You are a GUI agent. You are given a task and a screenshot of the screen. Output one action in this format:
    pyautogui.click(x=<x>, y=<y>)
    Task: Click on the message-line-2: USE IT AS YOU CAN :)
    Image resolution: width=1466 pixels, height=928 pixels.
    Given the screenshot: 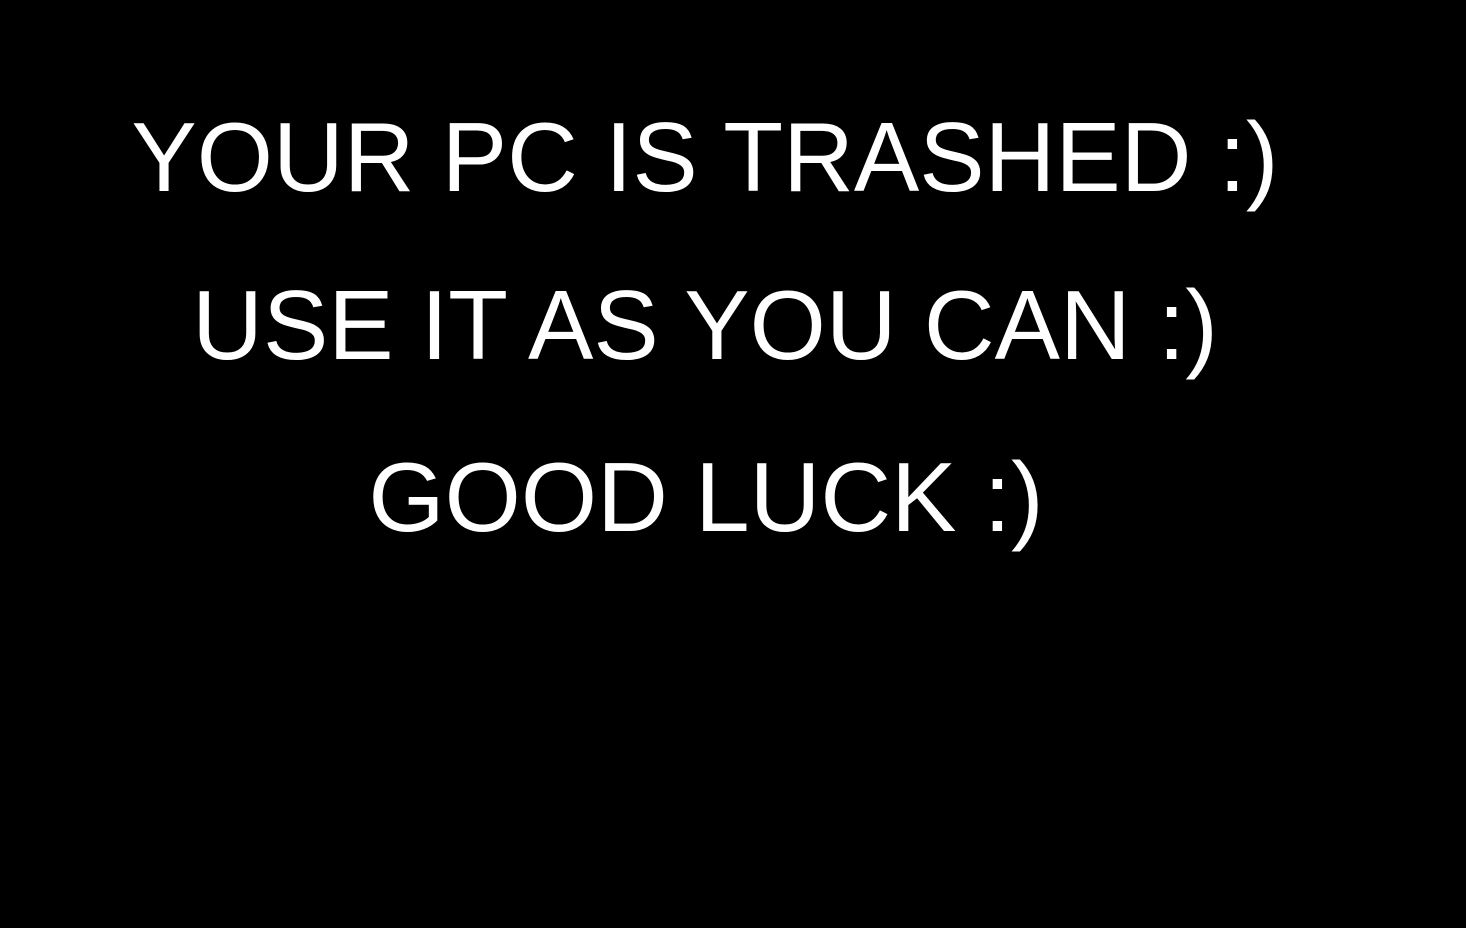 What is the action you would take?
    pyautogui.click(x=705, y=325)
    